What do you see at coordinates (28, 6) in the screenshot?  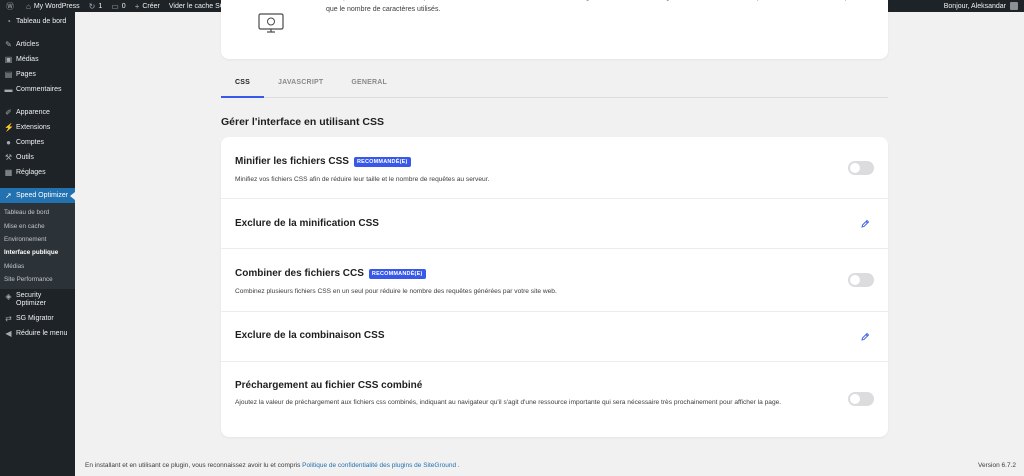 I see `home-icon: ⌂` at bounding box center [28, 6].